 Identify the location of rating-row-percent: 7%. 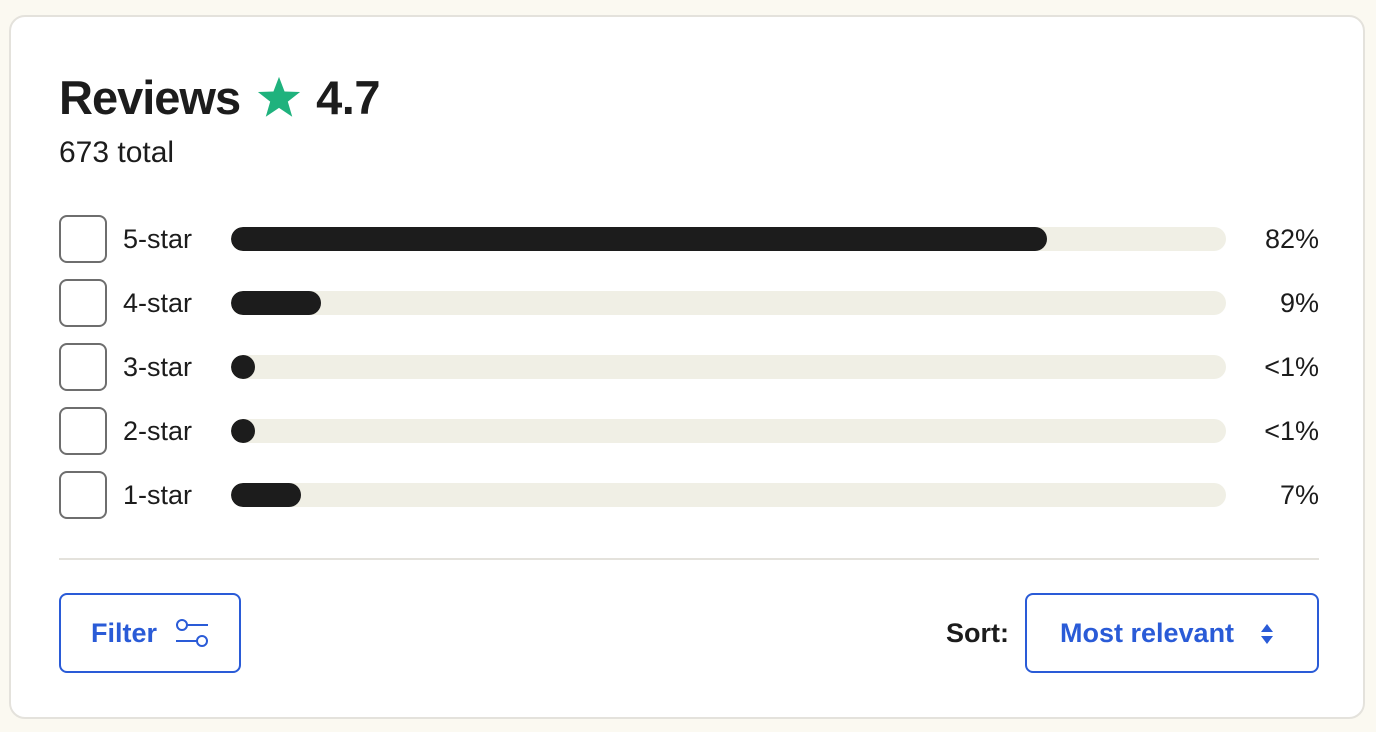
(1299, 495).